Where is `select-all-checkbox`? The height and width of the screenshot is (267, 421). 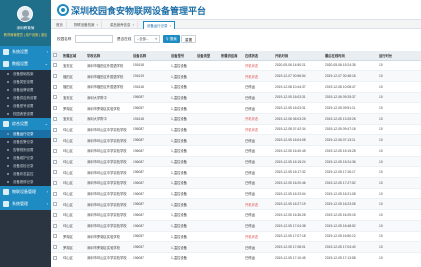
select-all-checkbox is located at coordinates (56, 56).